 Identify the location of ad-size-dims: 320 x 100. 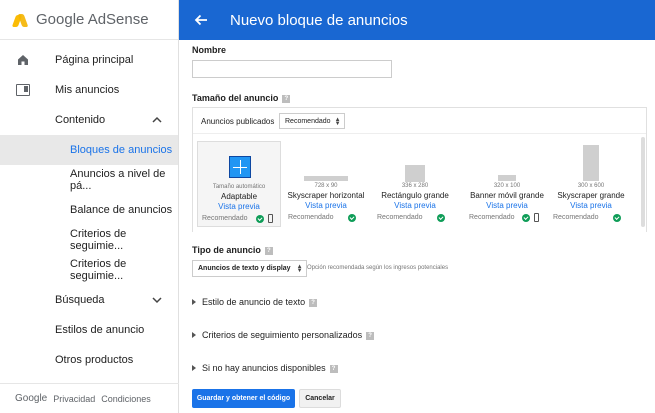
(507, 186).